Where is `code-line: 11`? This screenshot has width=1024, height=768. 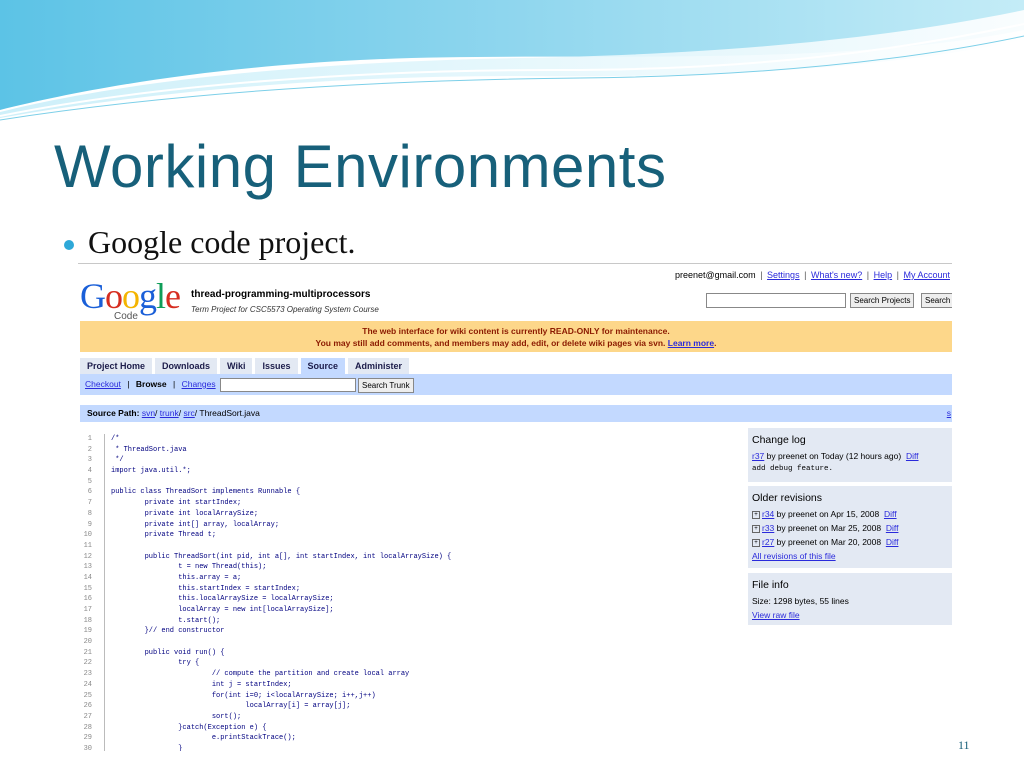 code-line: 11 is located at coordinates (409, 546).